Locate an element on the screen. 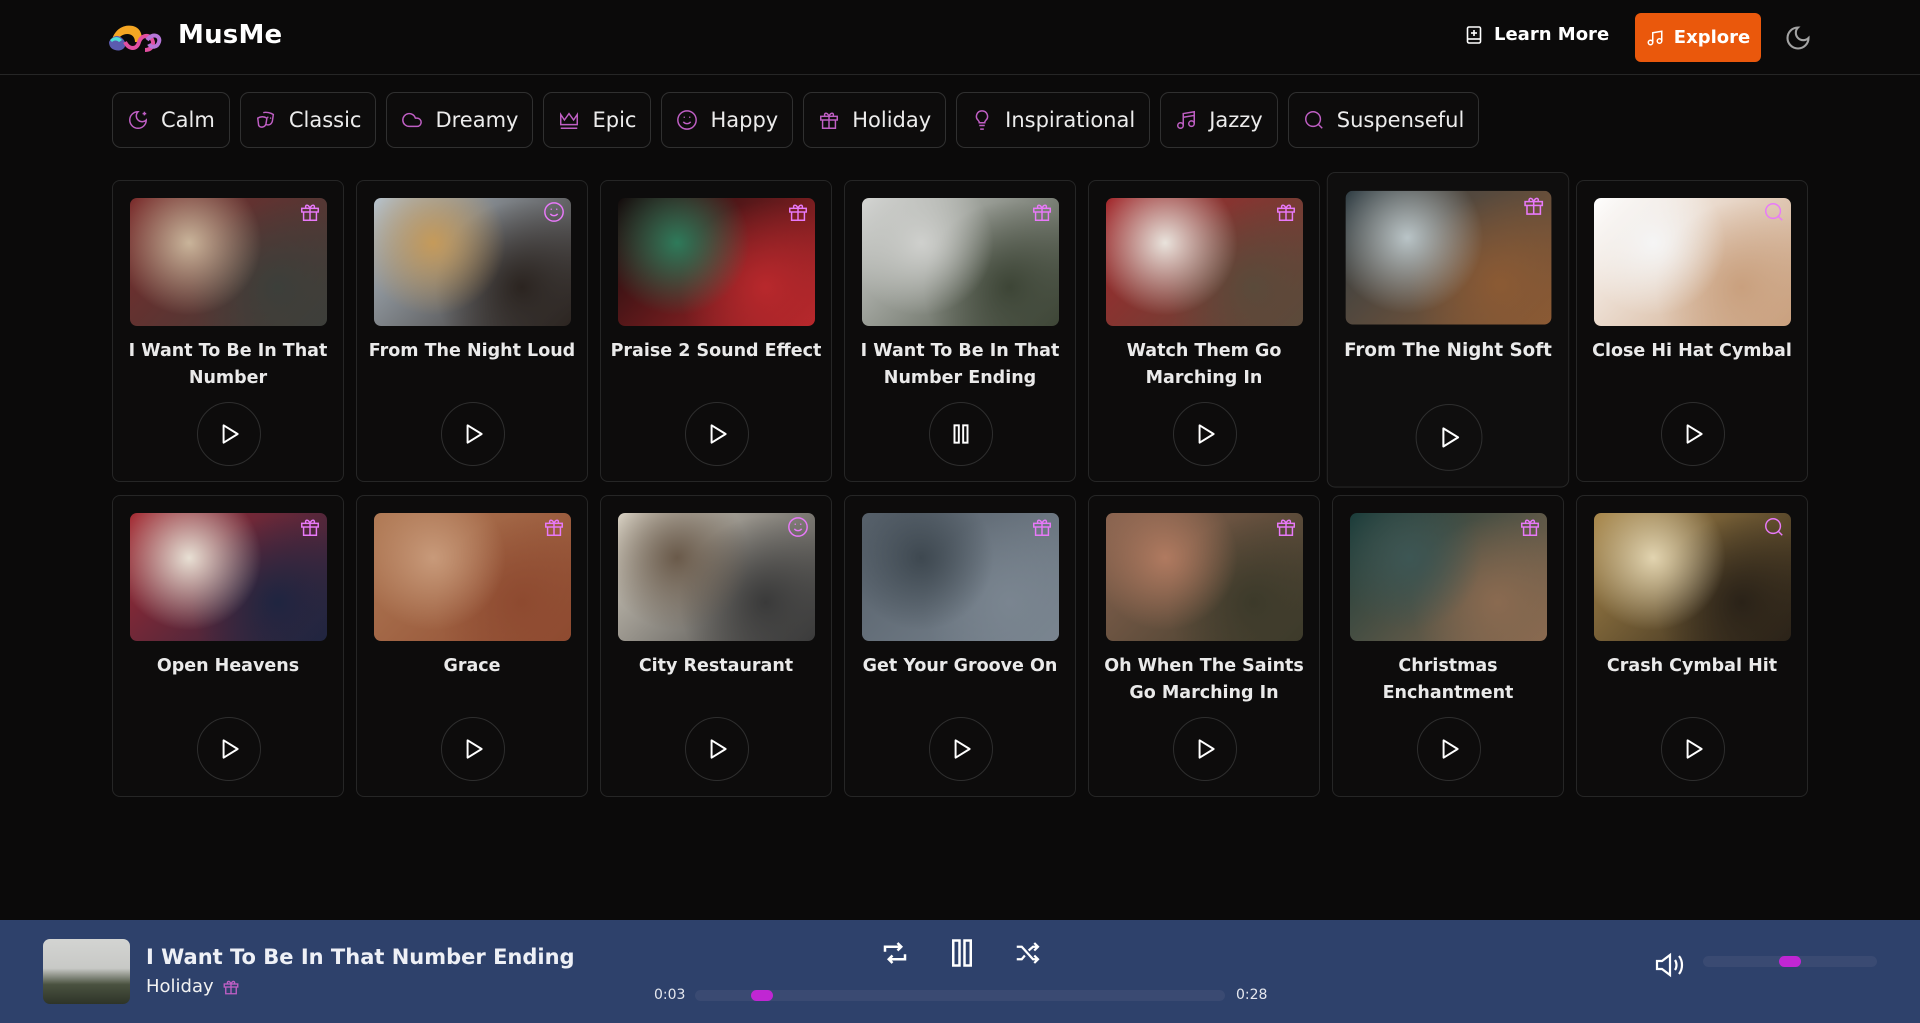  track-card: Close Hi Hat Cymbal is located at coordinates (1692, 331).